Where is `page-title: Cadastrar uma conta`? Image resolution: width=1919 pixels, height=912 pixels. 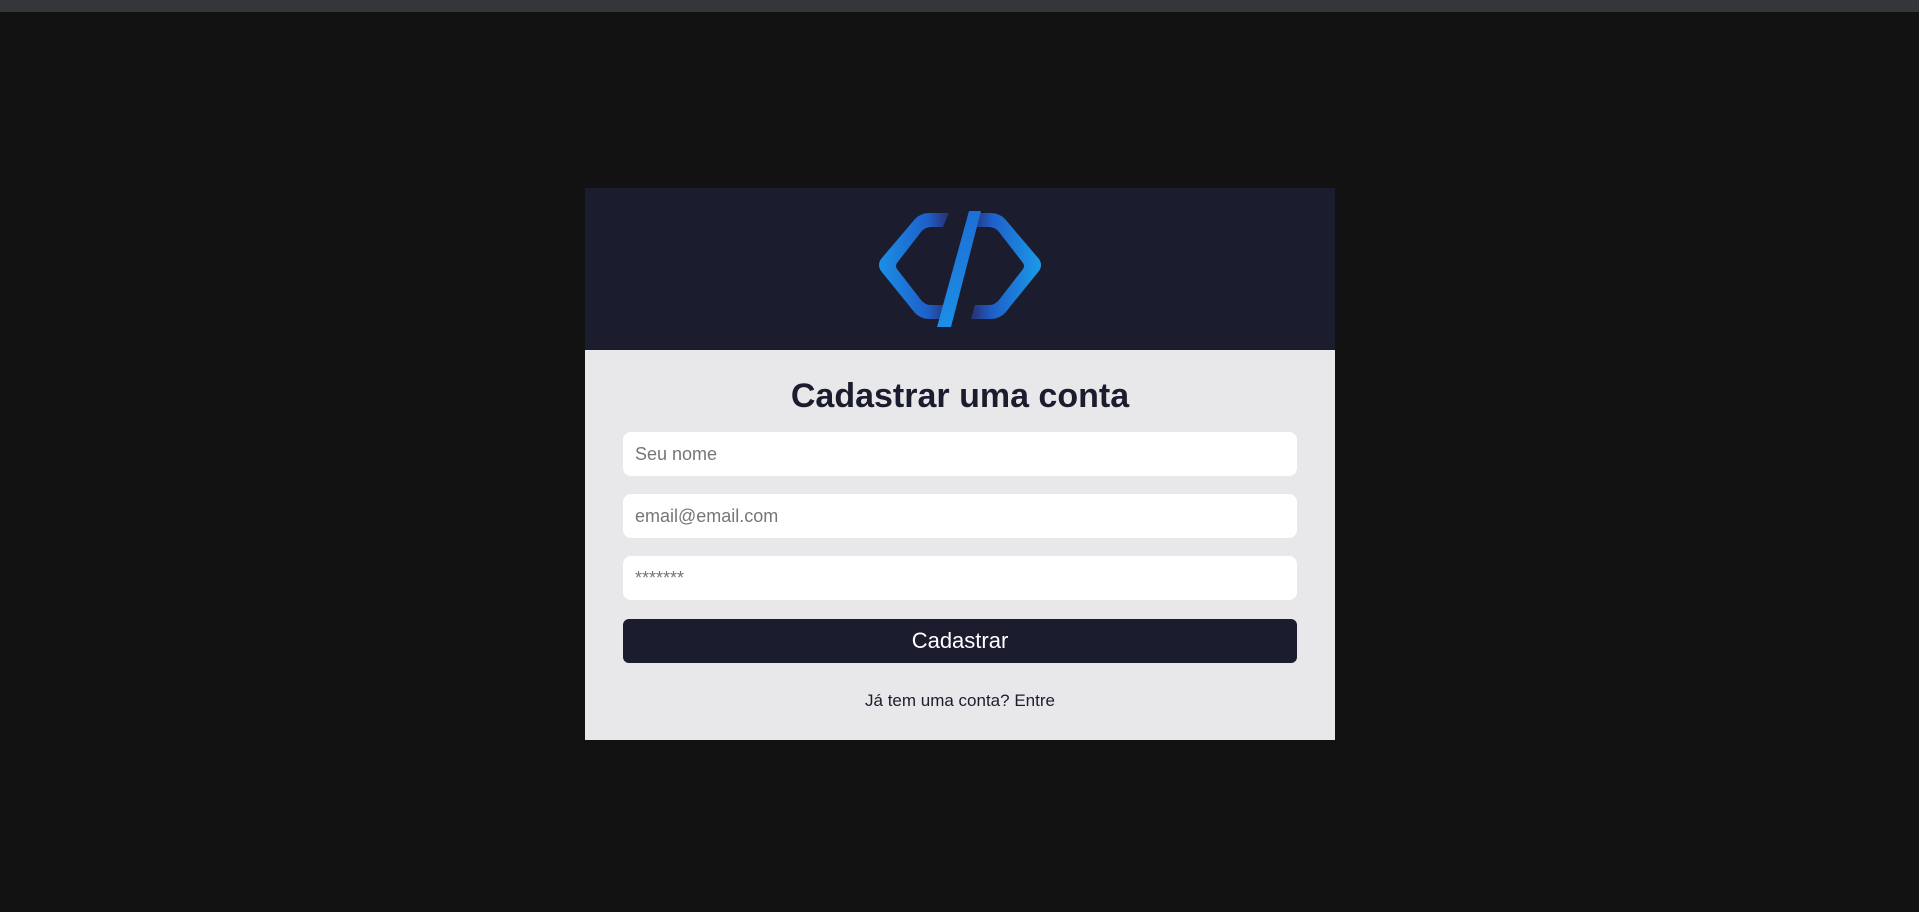
page-title: Cadastrar uma conta is located at coordinates (960, 396).